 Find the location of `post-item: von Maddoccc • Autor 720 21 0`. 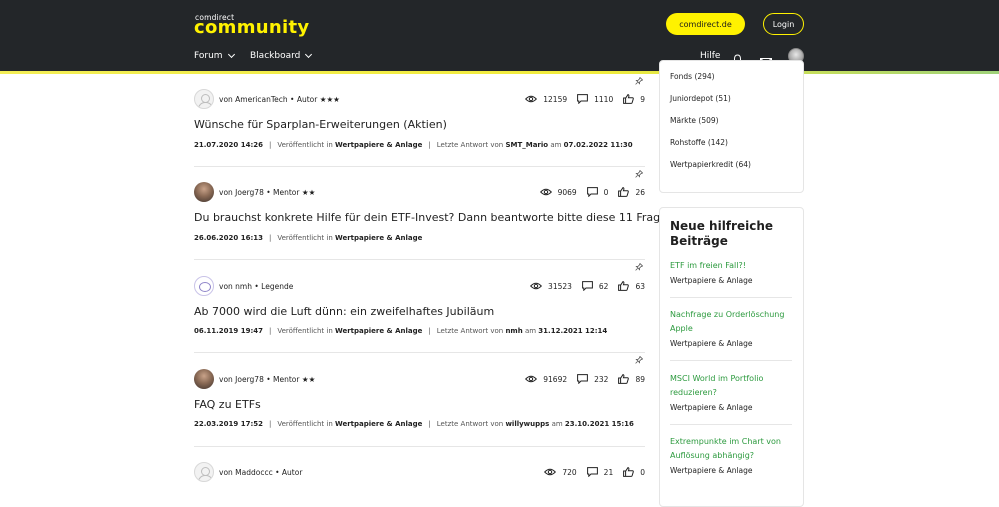

post-item: von Maddoccc • Autor 720 21 0 is located at coordinates (419, 477).